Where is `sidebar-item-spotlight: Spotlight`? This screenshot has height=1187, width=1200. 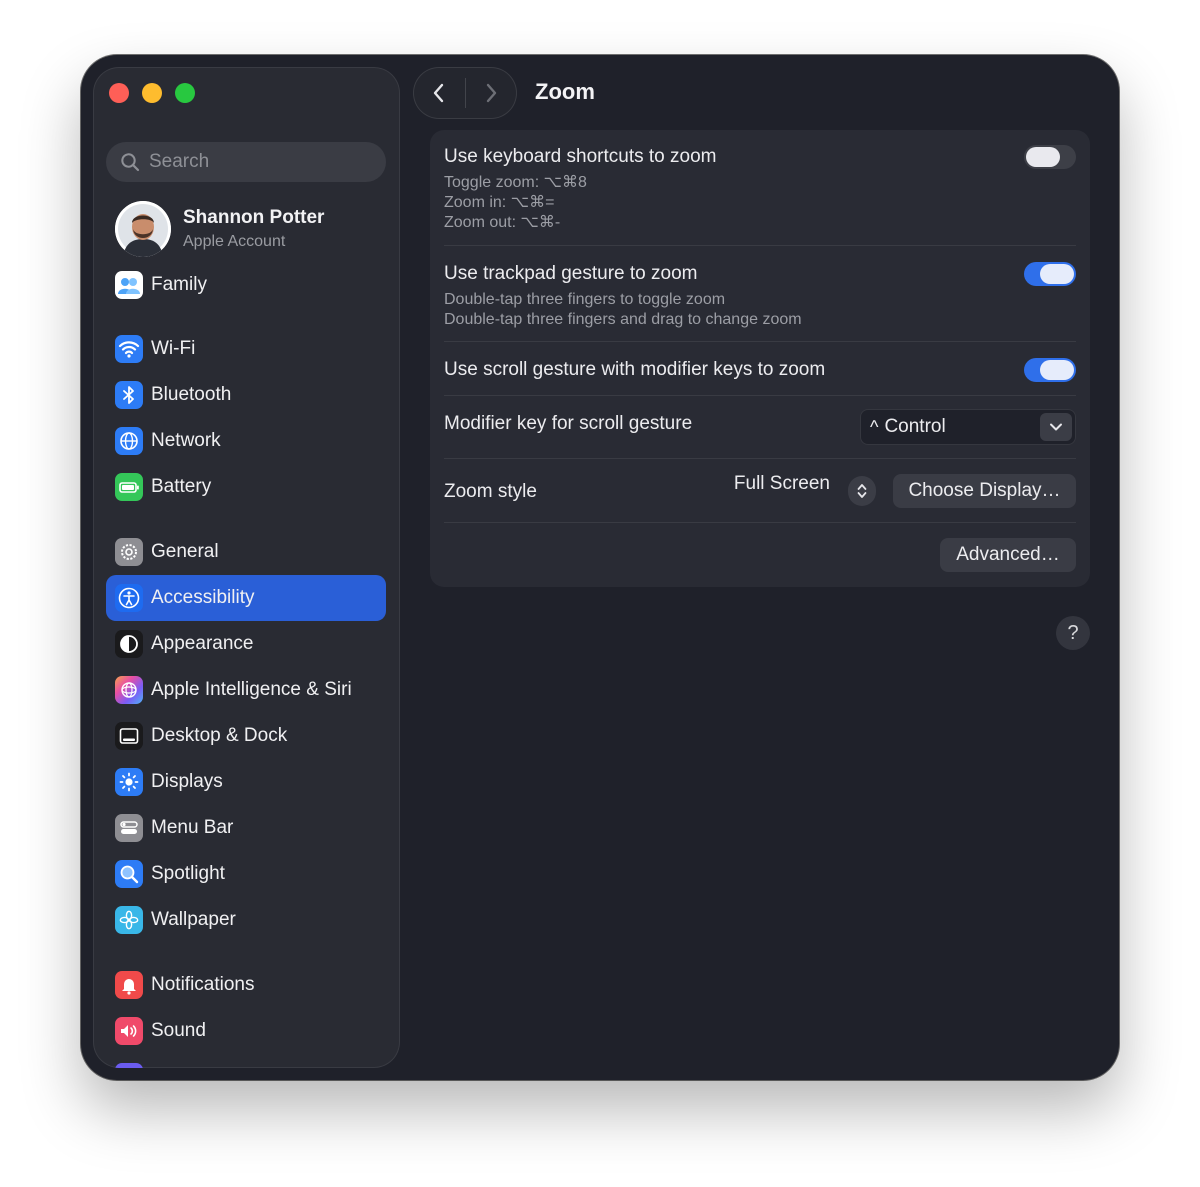
sidebar-item-spotlight: Spotlight is located at coordinates (246, 874).